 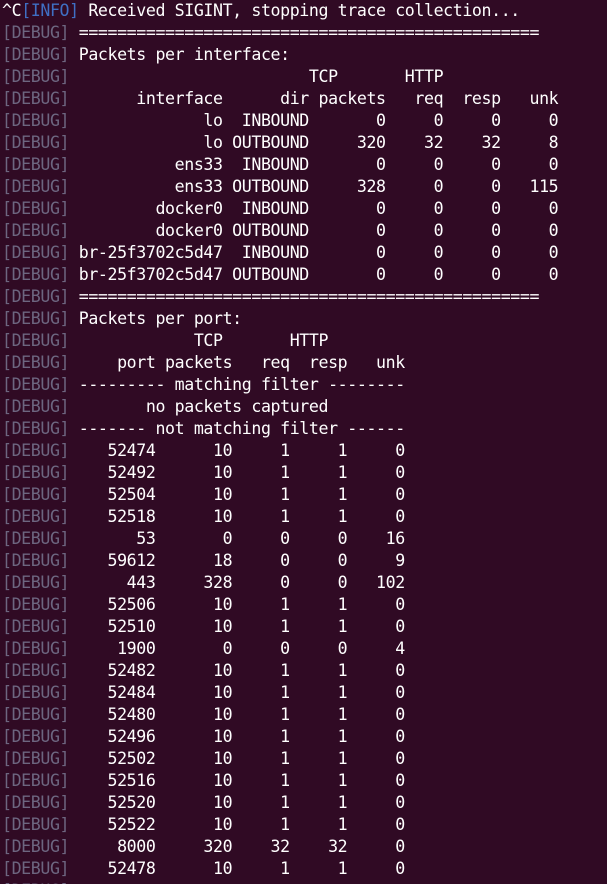 What do you see at coordinates (237, 670) in the screenshot?
I see `log-message: 52482 10 1 1 0` at bounding box center [237, 670].